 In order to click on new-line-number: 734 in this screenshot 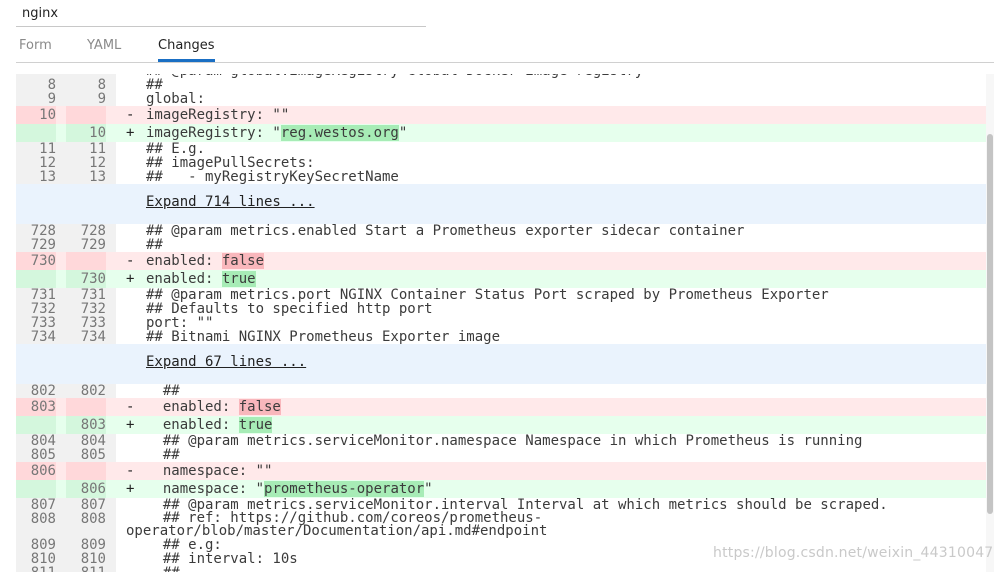, I will do `click(93, 337)`.